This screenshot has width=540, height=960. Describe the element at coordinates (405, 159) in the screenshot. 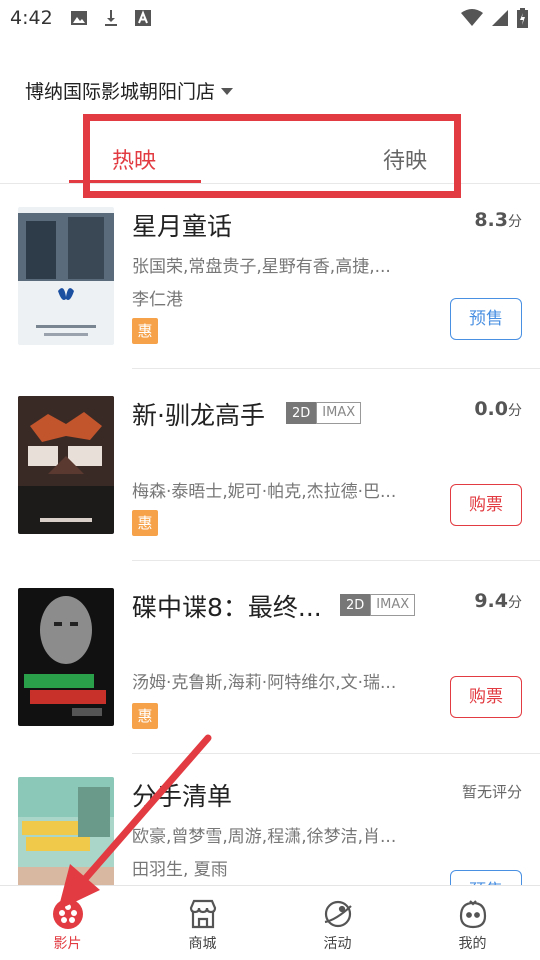

I see `tab-coming-soon: 待映` at that location.